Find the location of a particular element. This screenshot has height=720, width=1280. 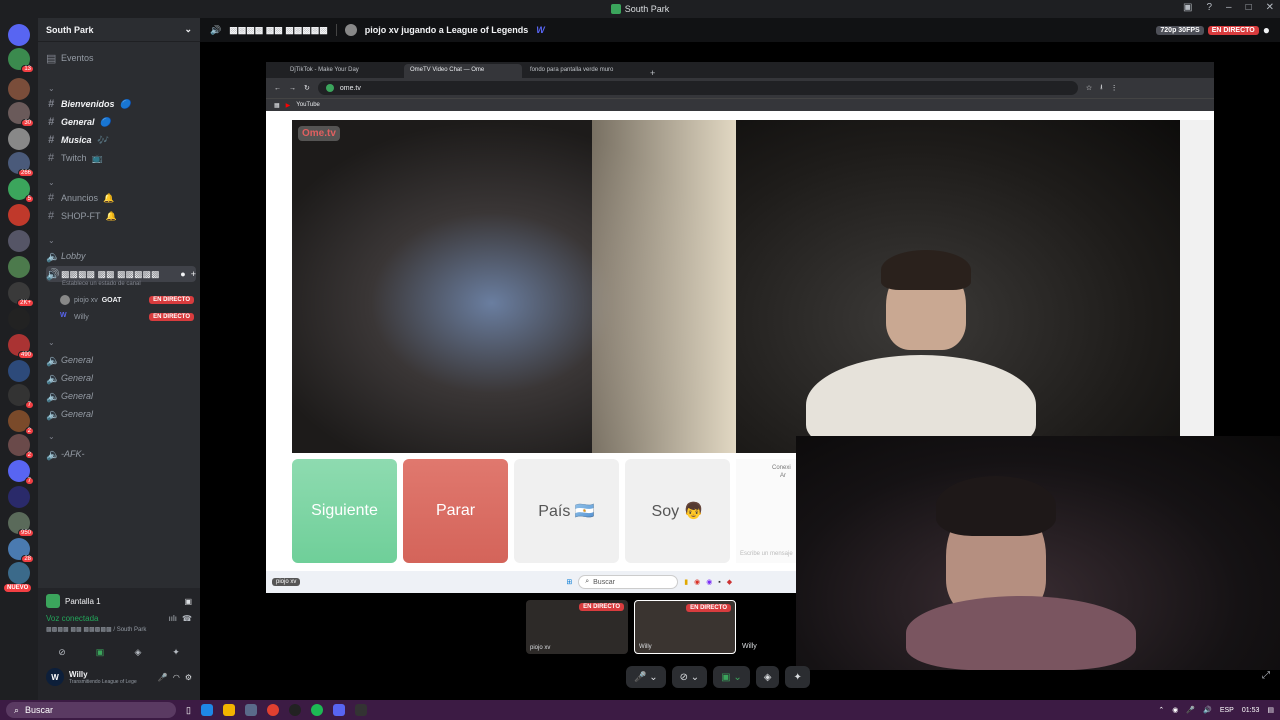

camera-button: ⊘ ⌄ is located at coordinates (689, 677).